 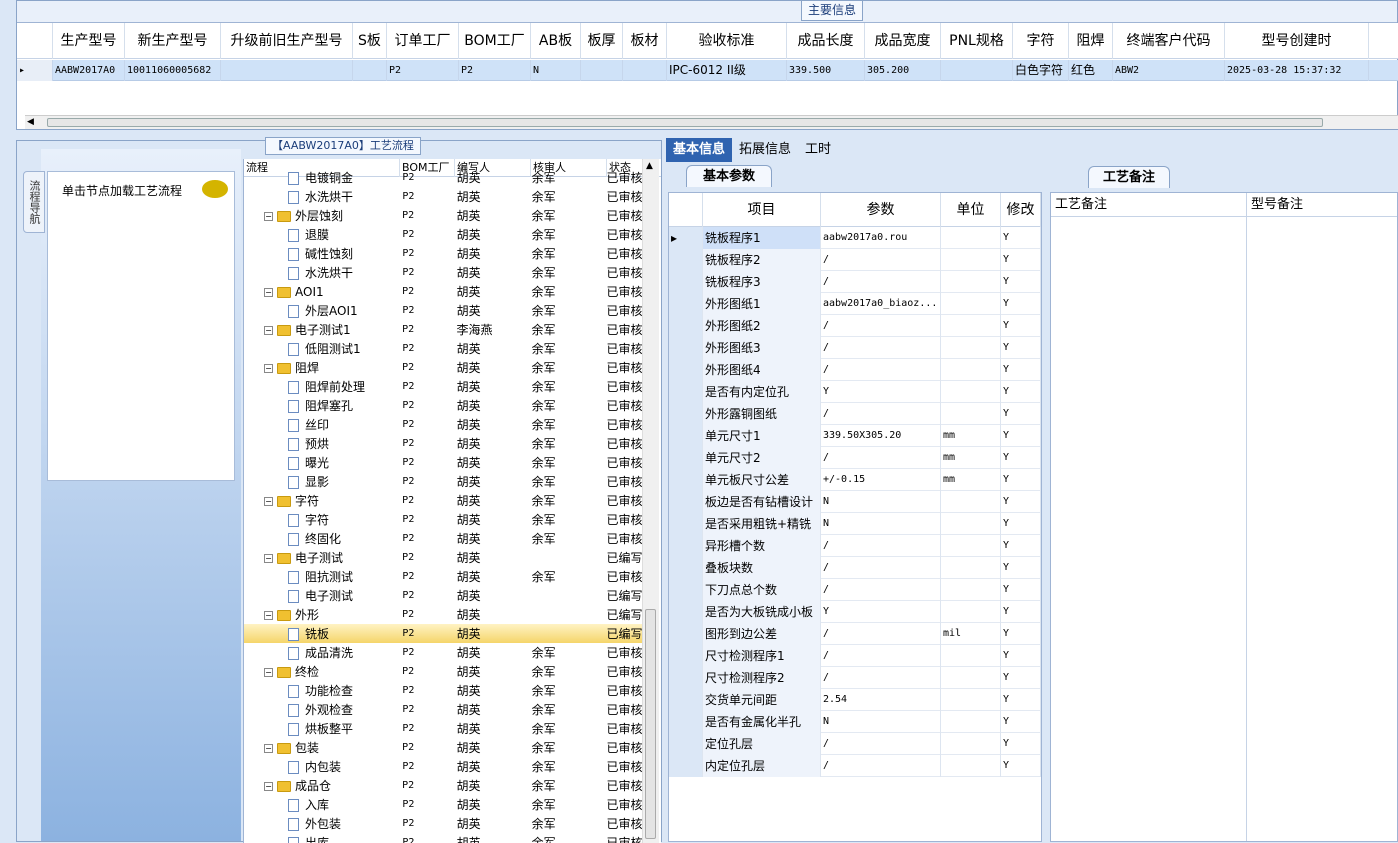 I want to click on param-row: 单元板尺寸公差 +/-0.15 mm Y, so click(x=855, y=480).